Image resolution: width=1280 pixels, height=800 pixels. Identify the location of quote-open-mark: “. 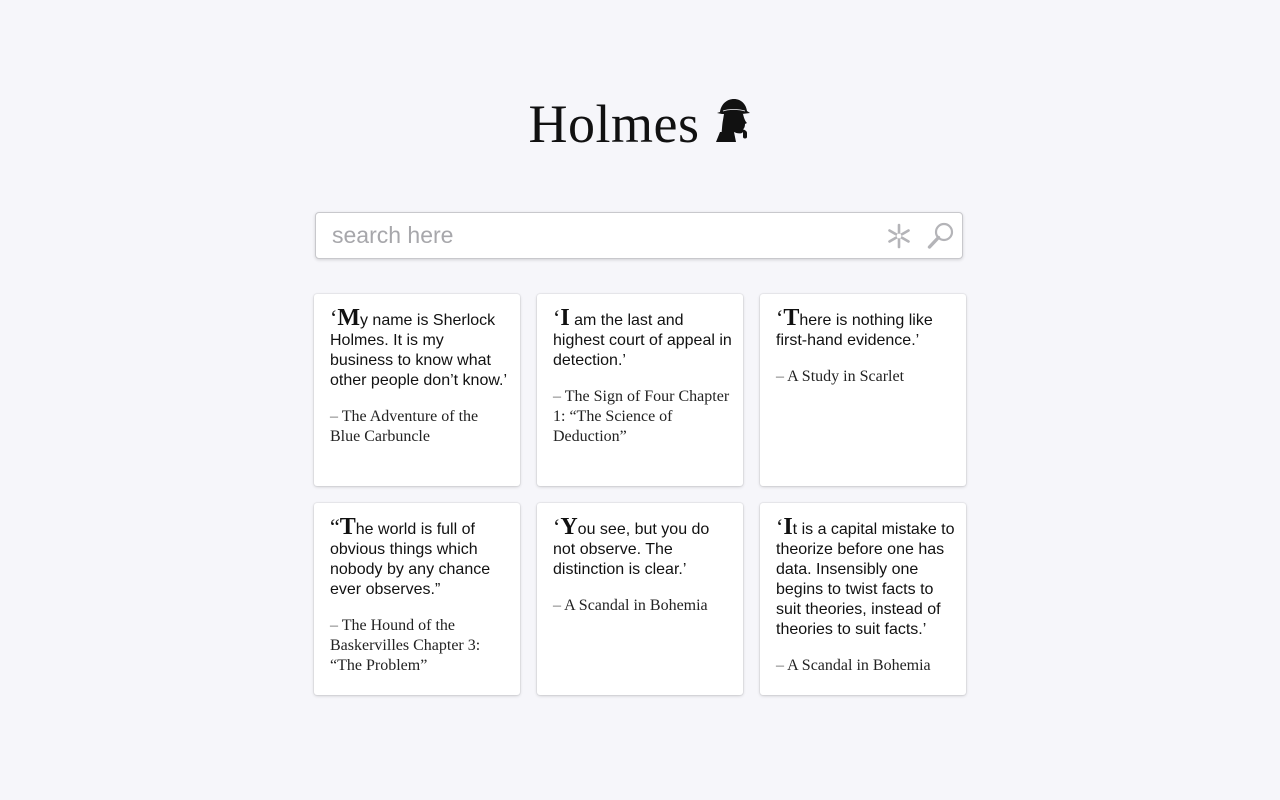
(335, 526).